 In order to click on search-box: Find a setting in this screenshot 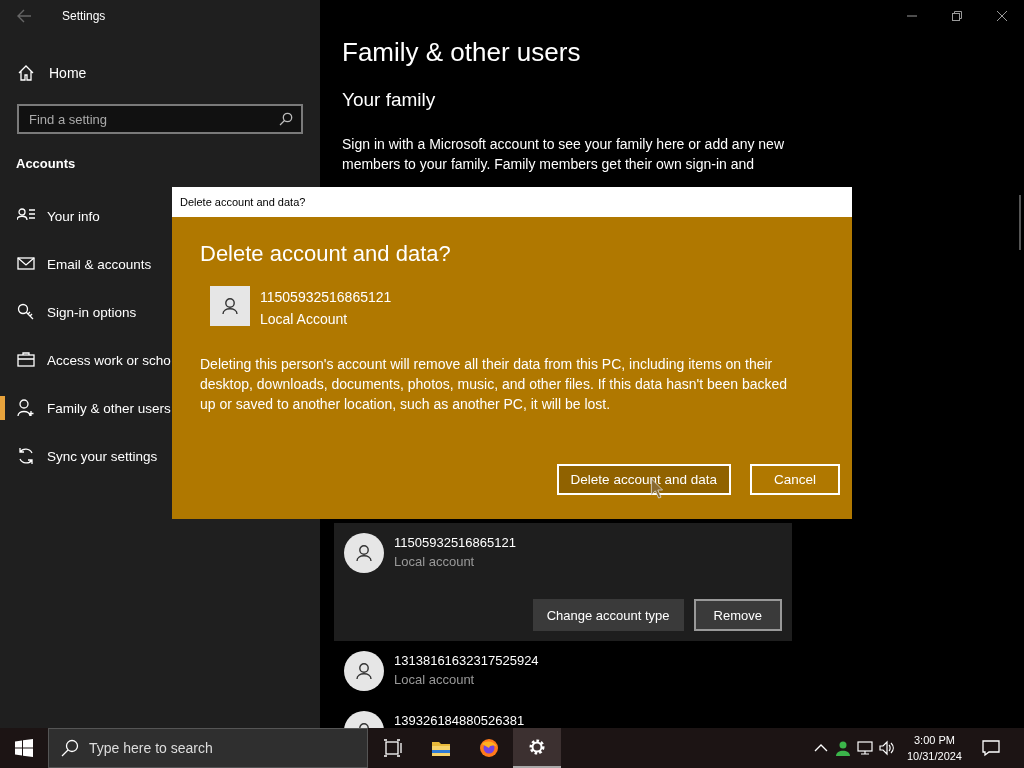, I will do `click(160, 119)`.